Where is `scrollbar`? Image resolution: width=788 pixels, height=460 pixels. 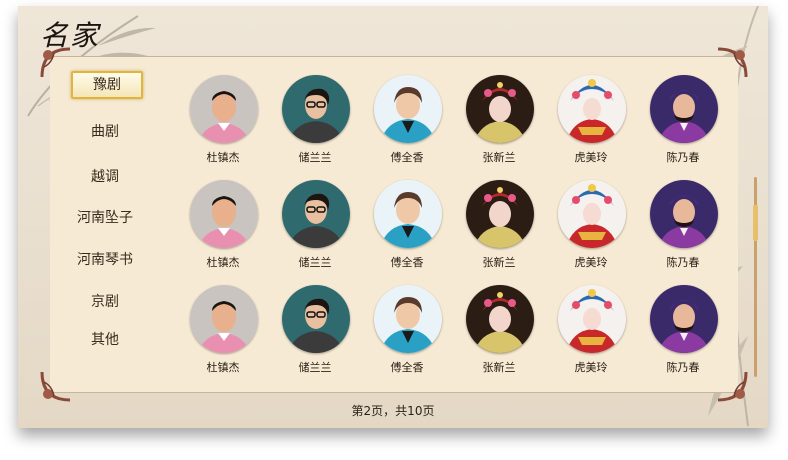 scrollbar is located at coordinates (755, 277).